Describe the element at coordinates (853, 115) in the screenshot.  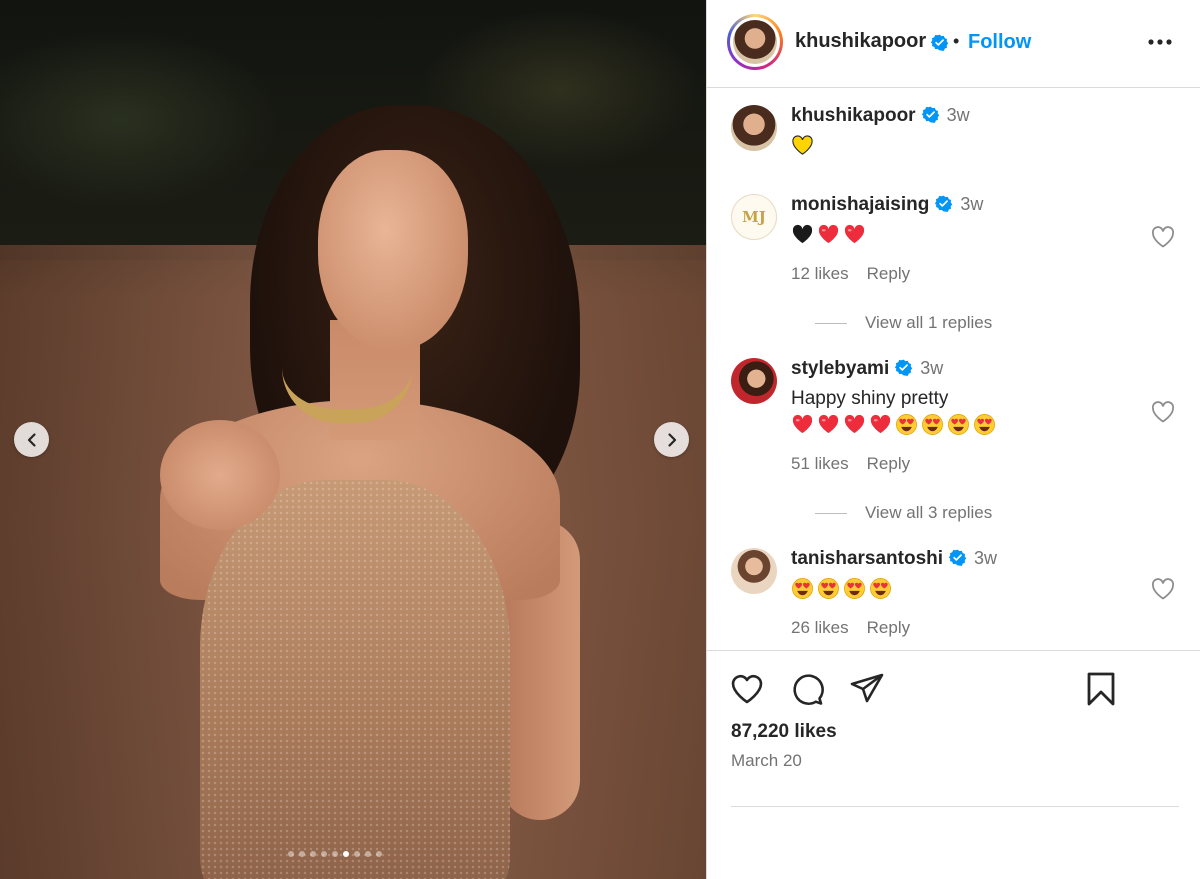
I see `caption-username: khushikapoor` at that location.